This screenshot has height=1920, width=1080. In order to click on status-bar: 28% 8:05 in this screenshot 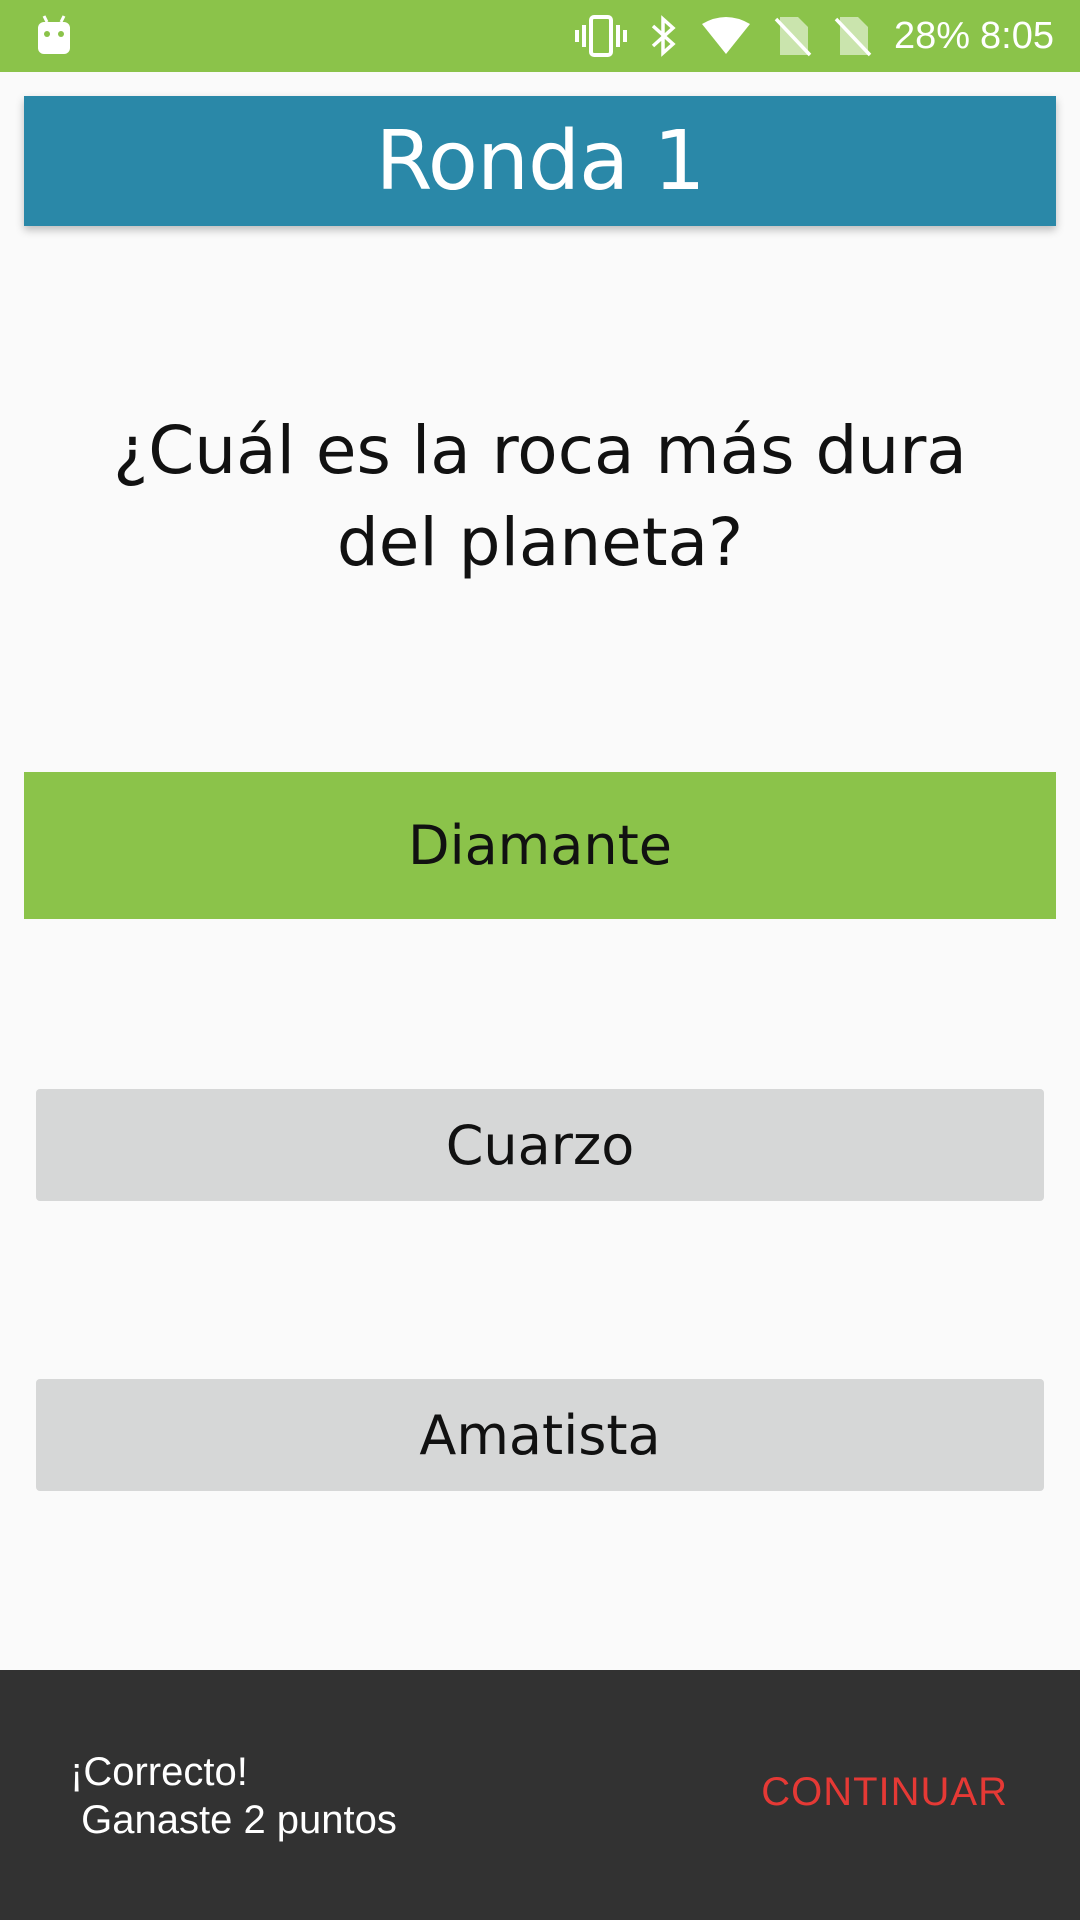, I will do `click(540, 36)`.